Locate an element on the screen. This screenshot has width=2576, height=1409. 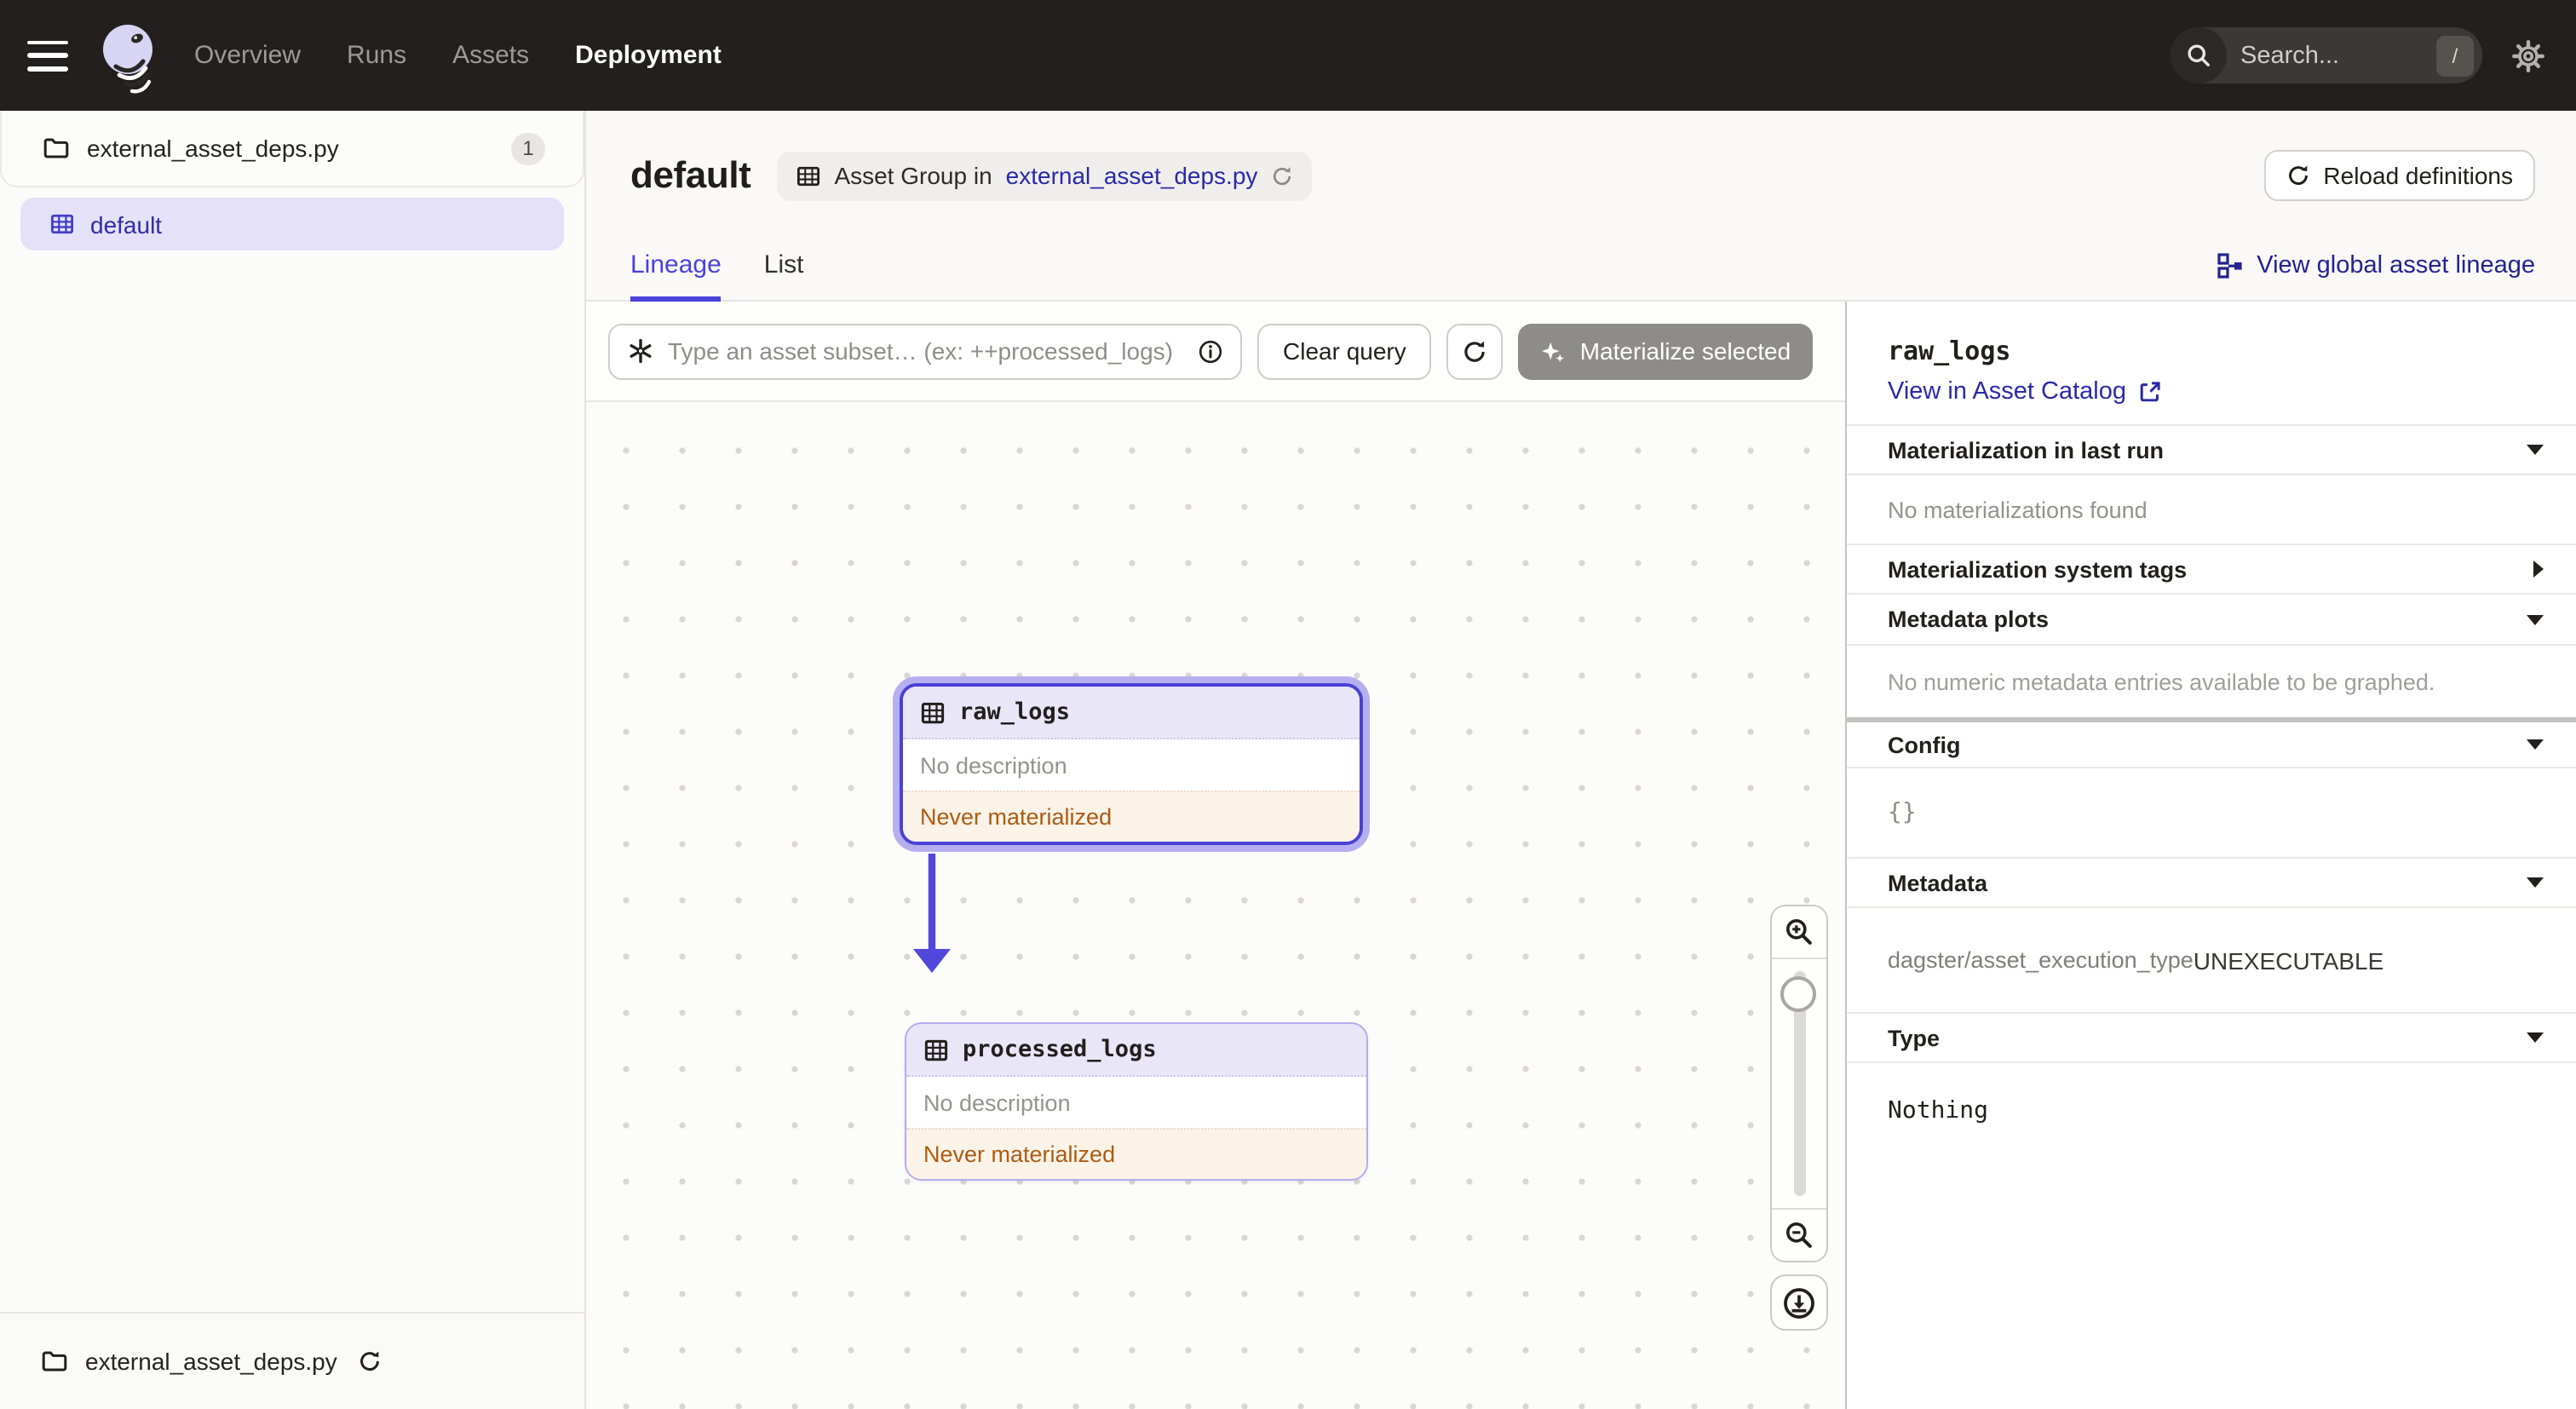
code-location-name: external_asset_deps.py is located at coordinates (213, 148).